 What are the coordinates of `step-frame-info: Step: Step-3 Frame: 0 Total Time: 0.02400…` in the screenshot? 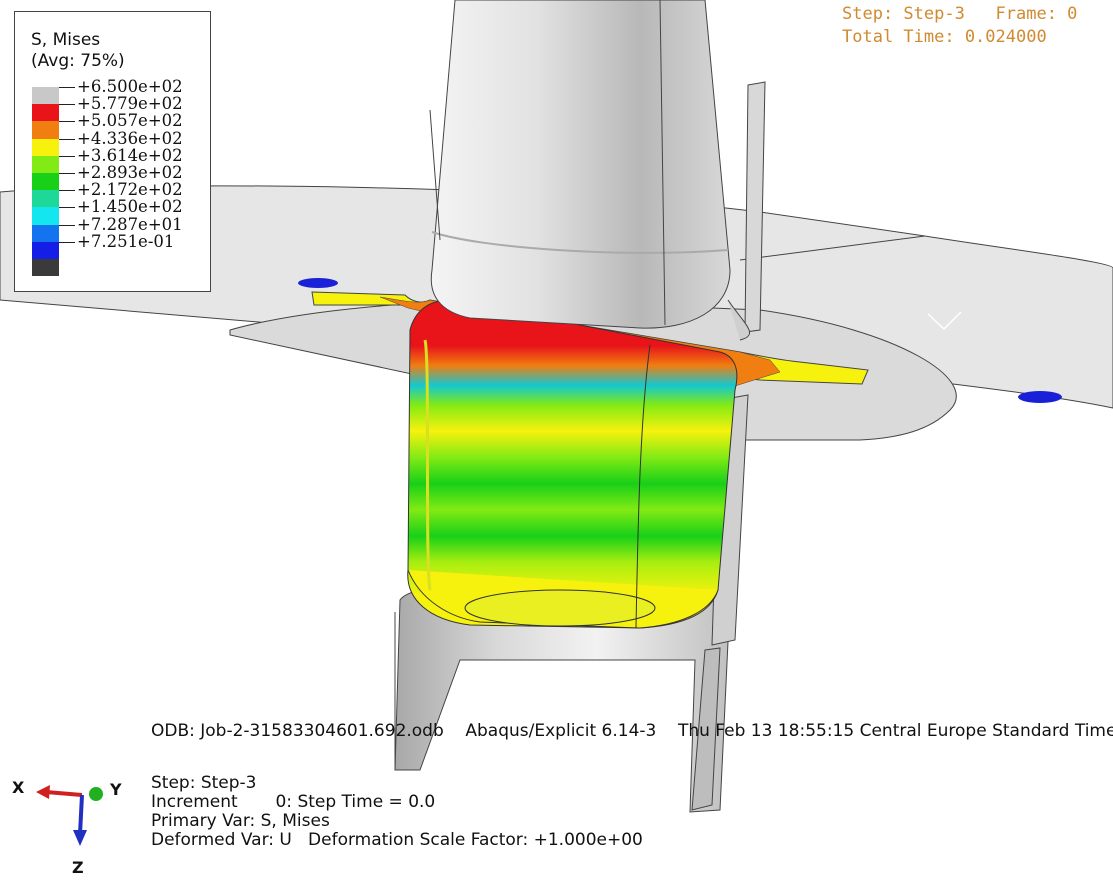 It's located at (959, 26).